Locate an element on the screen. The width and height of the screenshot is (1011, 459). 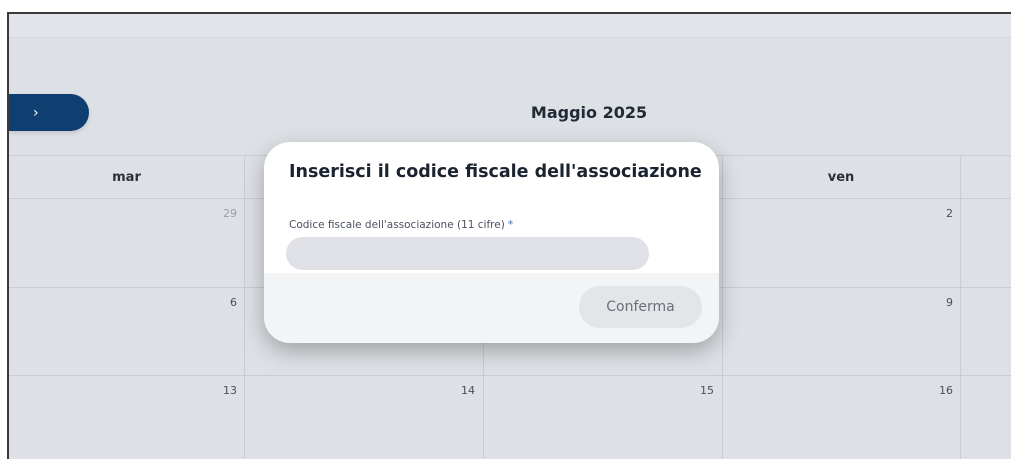
top-bar is located at coordinates (510, 26).